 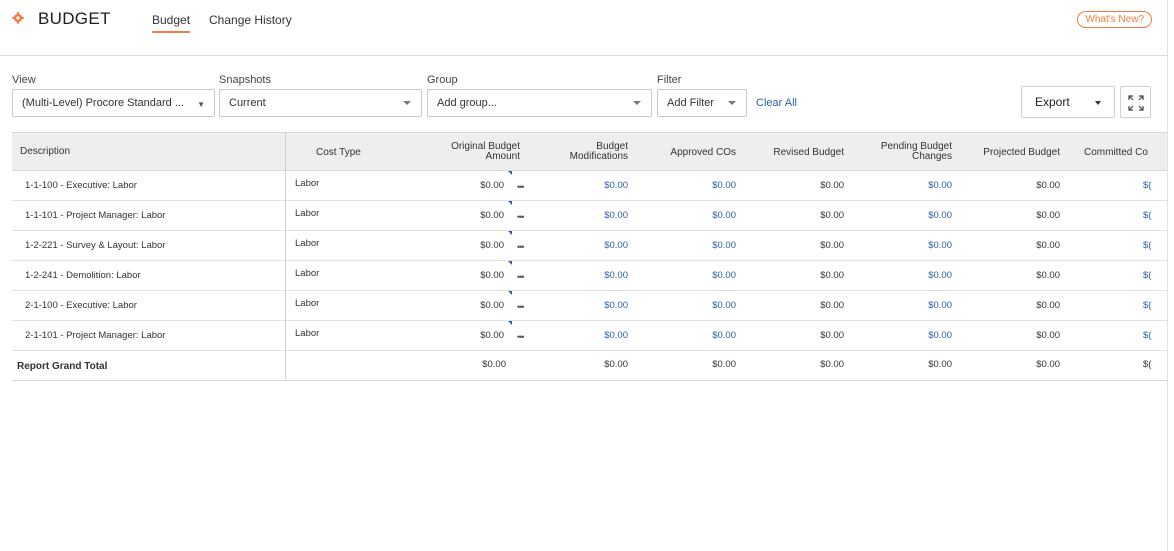 What do you see at coordinates (502, 156) in the screenshot?
I see `col-original-budget-line2: Amount` at bounding box center [502, 156].